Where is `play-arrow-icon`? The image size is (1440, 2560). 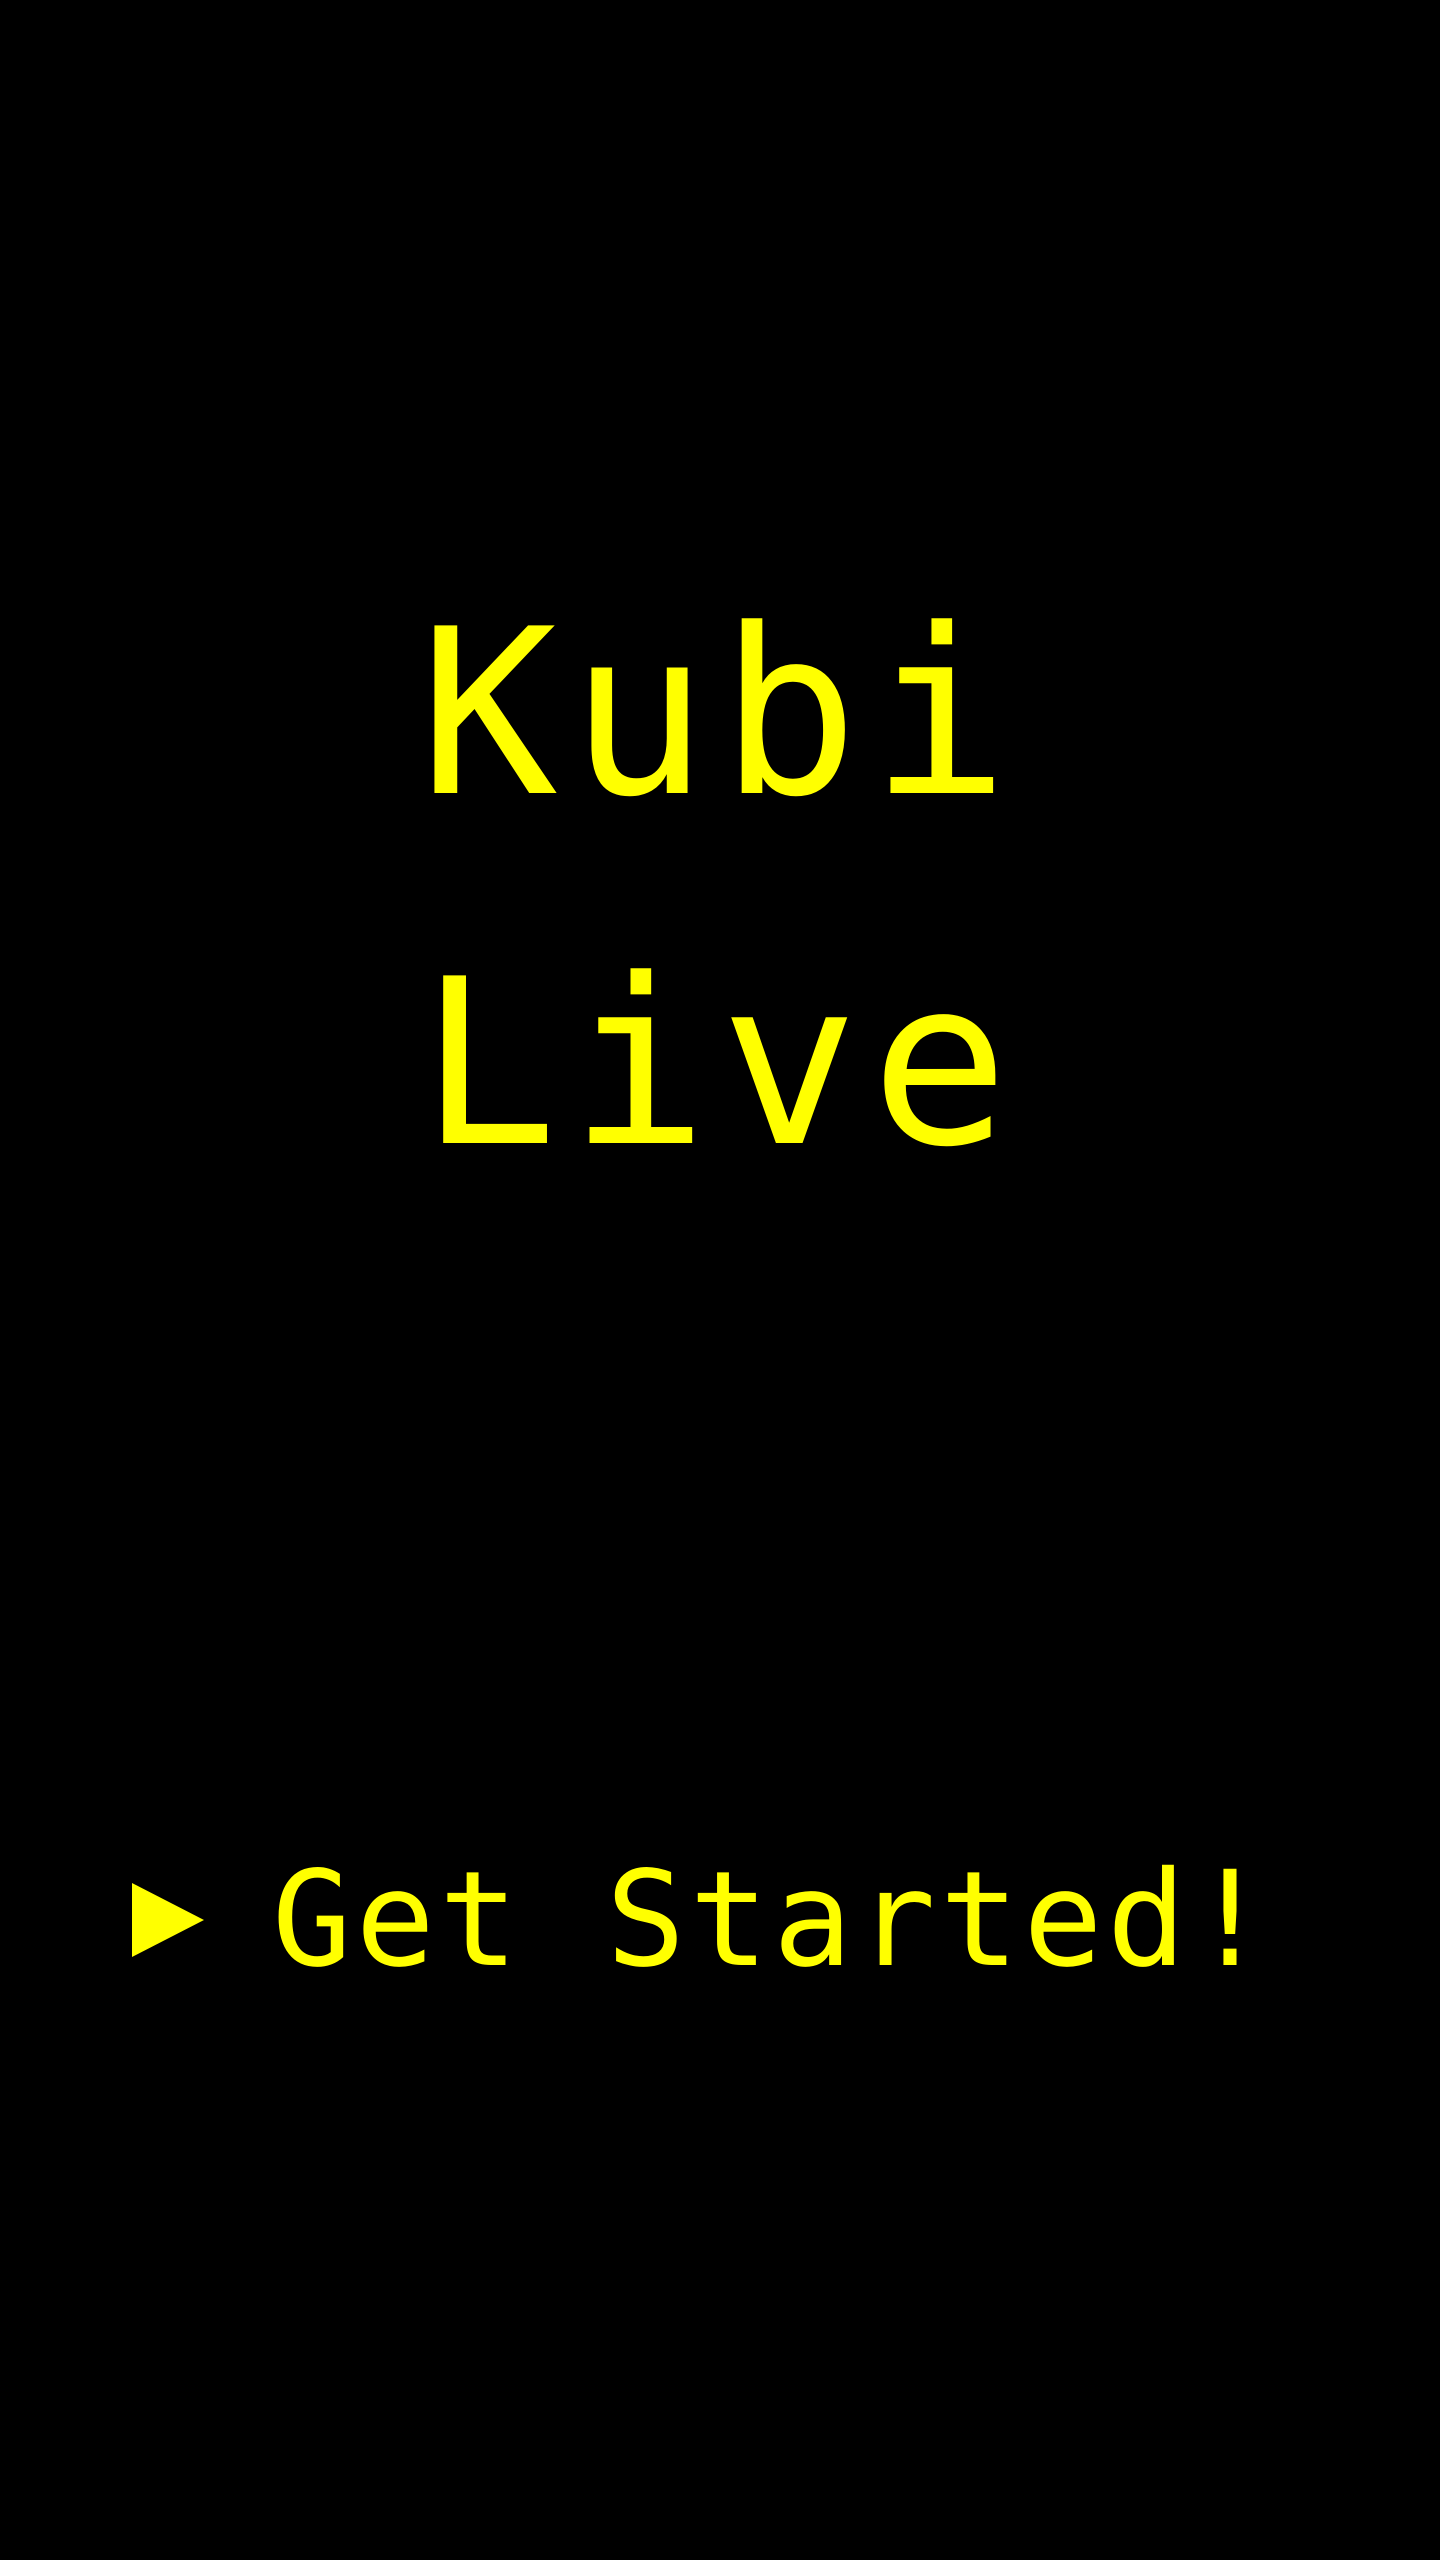
play-arrow-icon is located at coordinates (168, 1920).